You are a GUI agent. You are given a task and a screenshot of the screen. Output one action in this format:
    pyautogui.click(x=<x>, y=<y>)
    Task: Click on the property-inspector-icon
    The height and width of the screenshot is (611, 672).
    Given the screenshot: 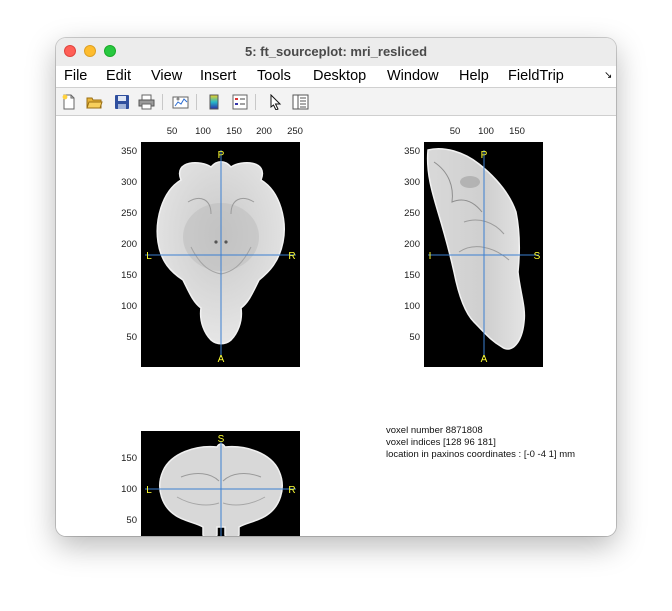 What is the action you would take?
    pyautogui.click(x=300, y=101)
    